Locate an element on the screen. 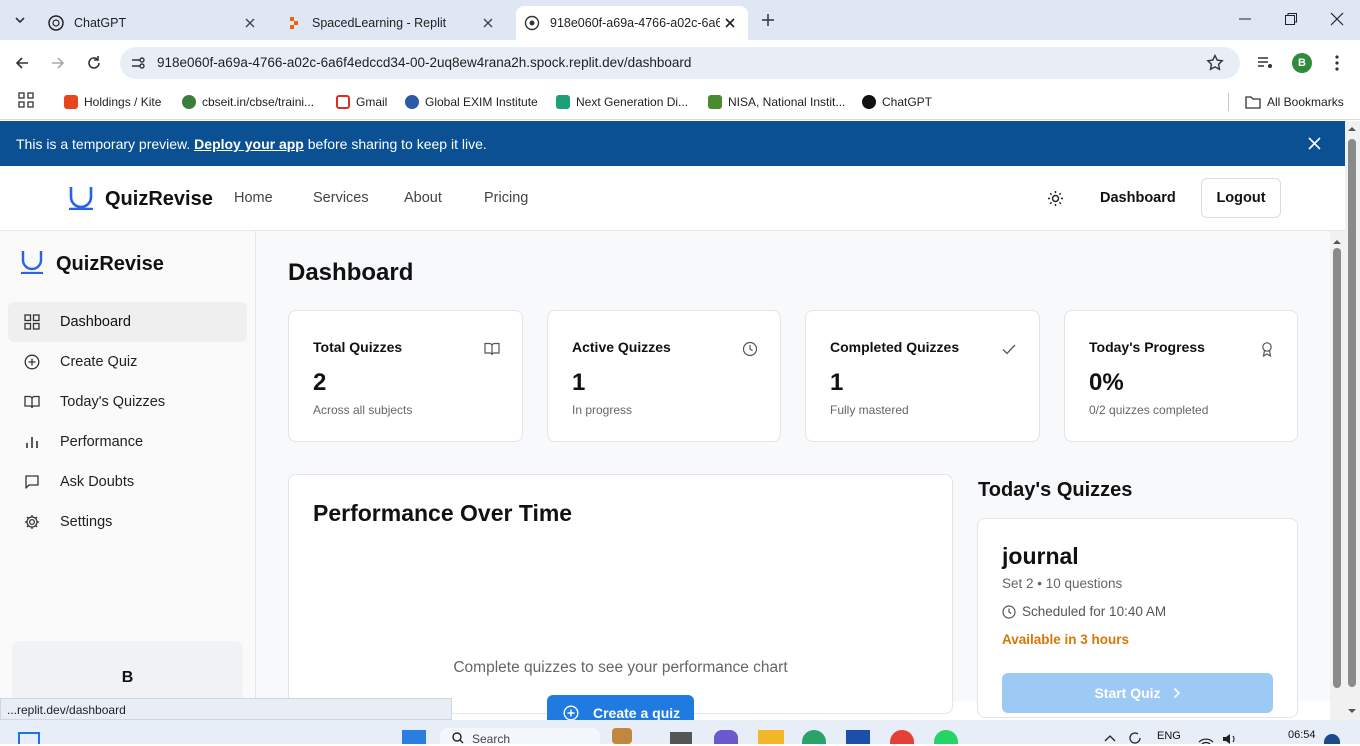  tab-replit: SpacedLearning - Replit is located at coordinates (392, 23).